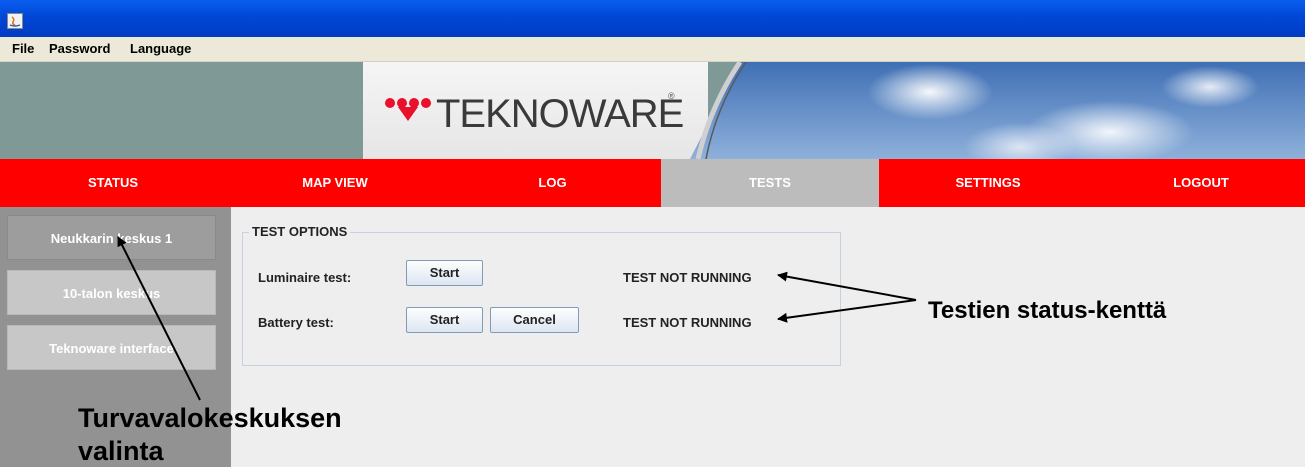  I want to click on logo-registered-mark: ®, so click(671, 96).